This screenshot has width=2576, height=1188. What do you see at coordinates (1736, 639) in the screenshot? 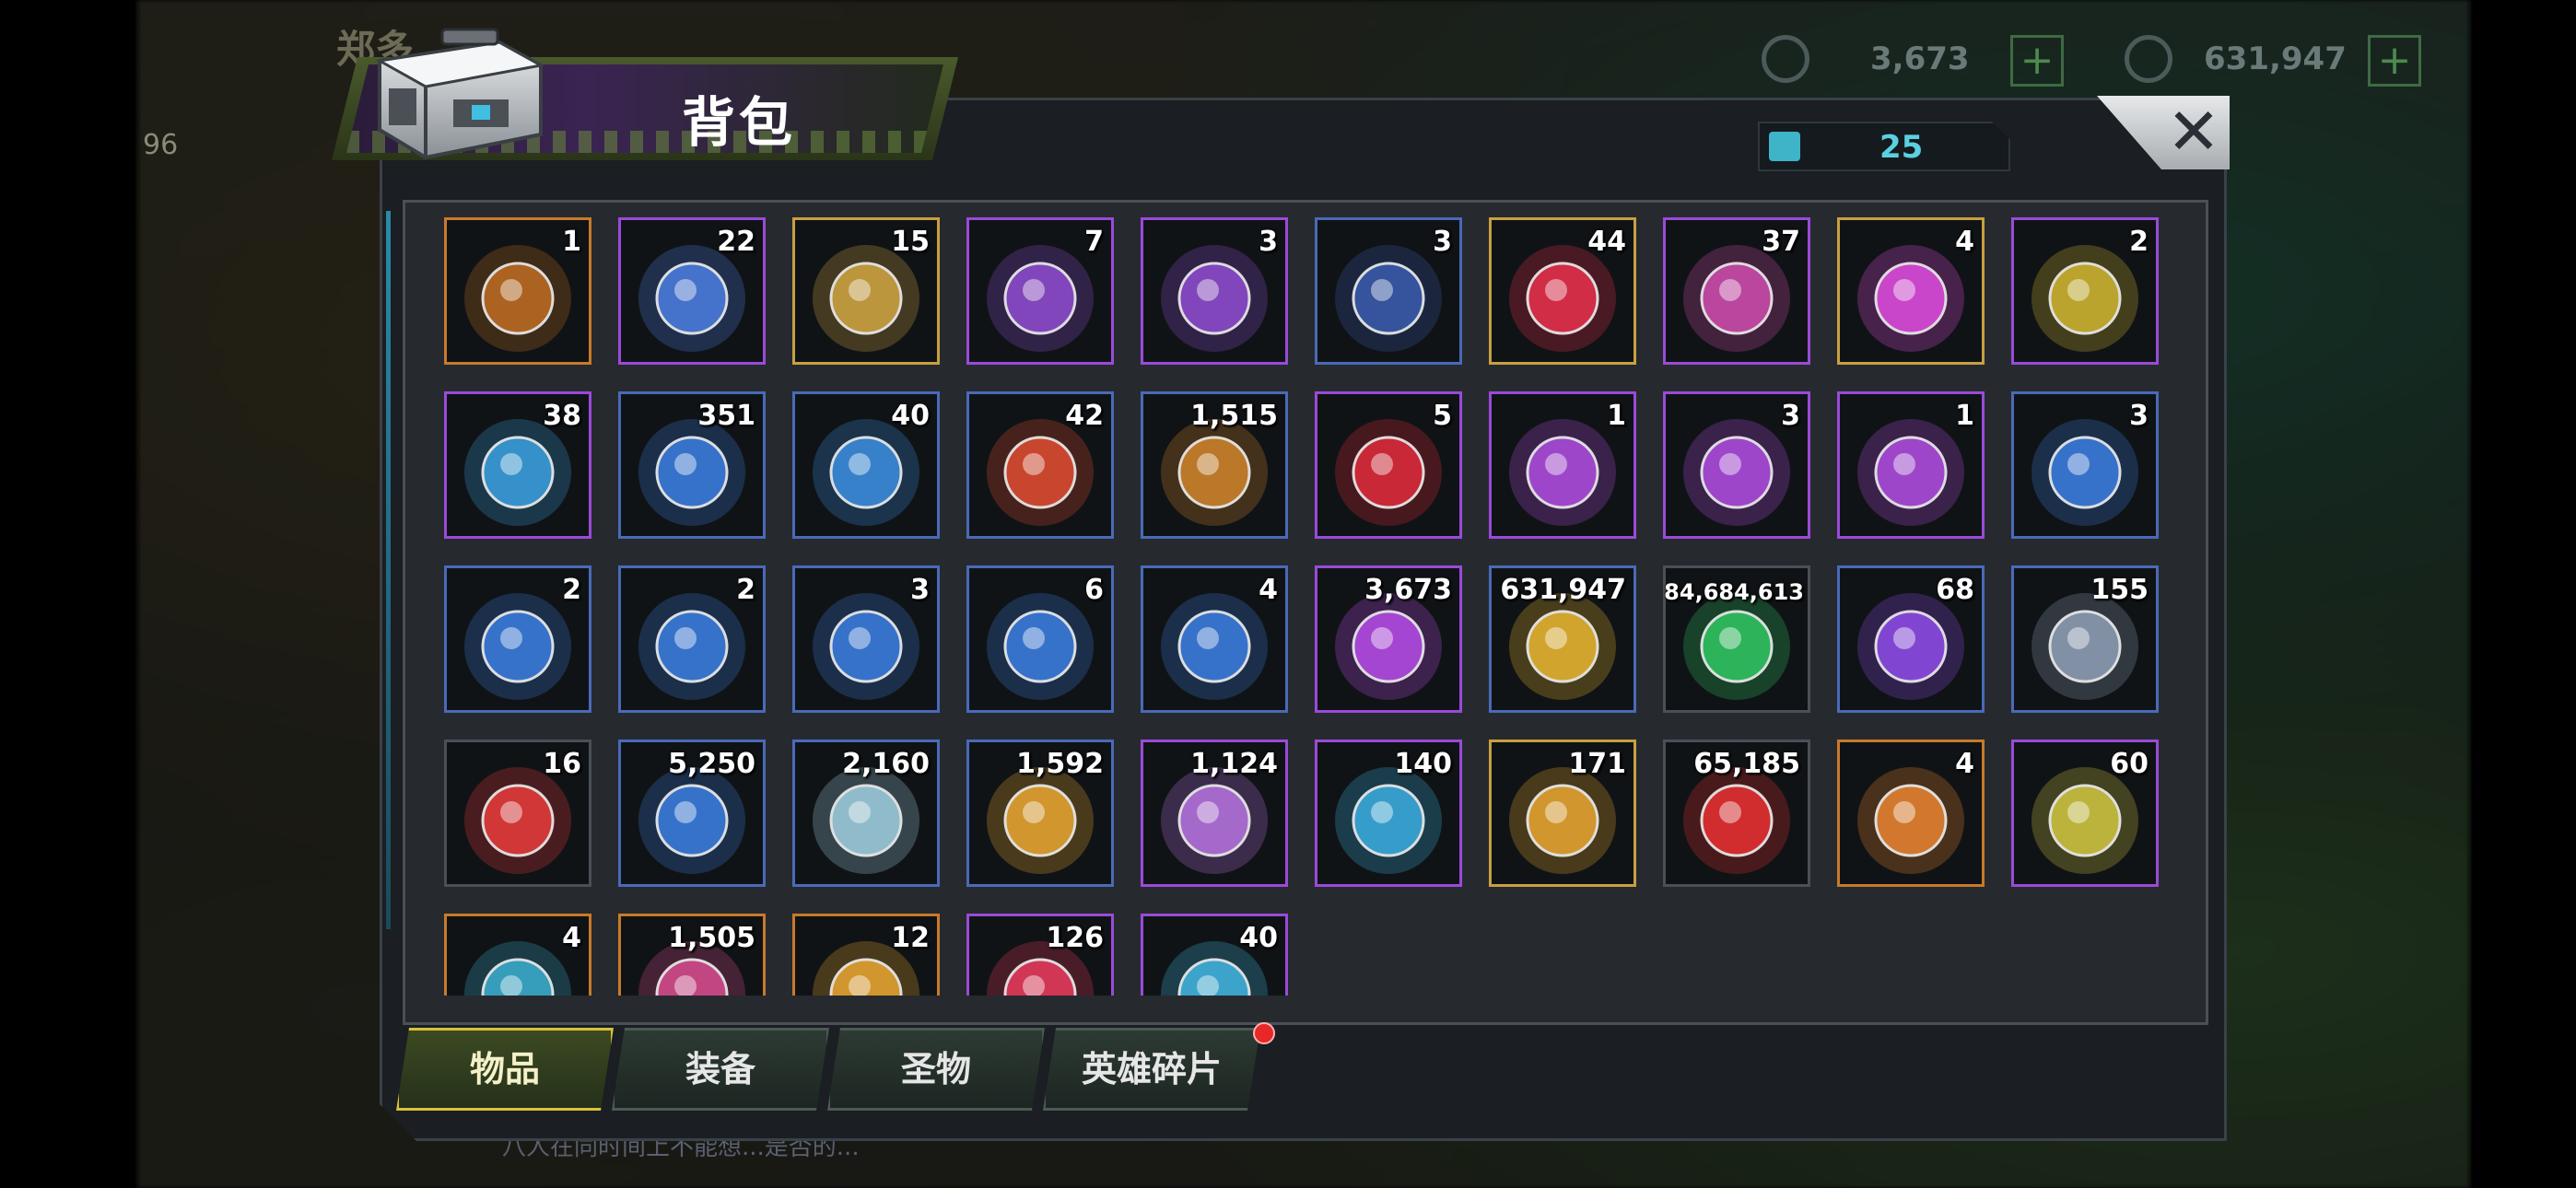
I see `inventory-slot: 84,684,613` at bounding box center [1736, 639].